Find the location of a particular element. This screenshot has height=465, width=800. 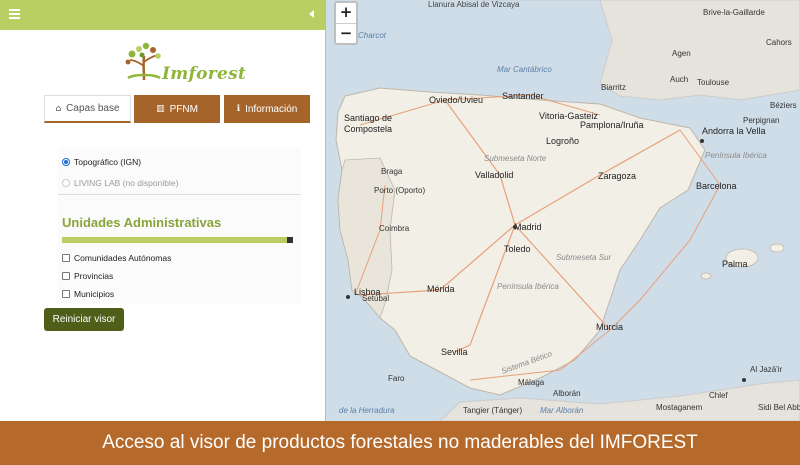

layer-label: Topográfico (IGN) is located at coordinates (108, 162).